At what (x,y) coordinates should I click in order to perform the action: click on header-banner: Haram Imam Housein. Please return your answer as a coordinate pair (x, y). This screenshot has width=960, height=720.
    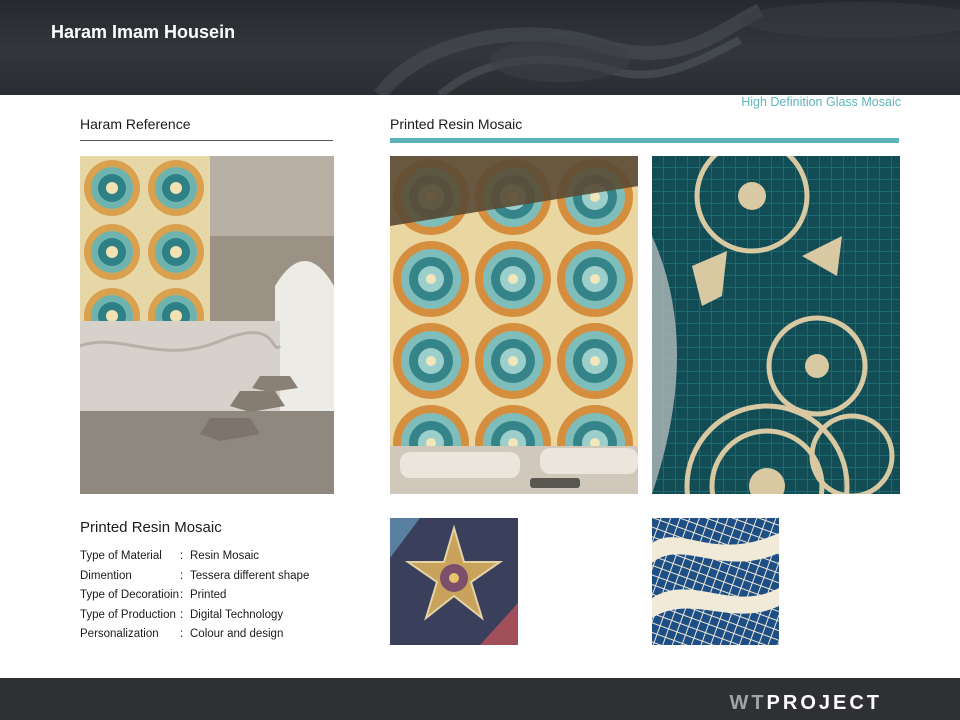
    Looking at the image, I should click on (480, 47).